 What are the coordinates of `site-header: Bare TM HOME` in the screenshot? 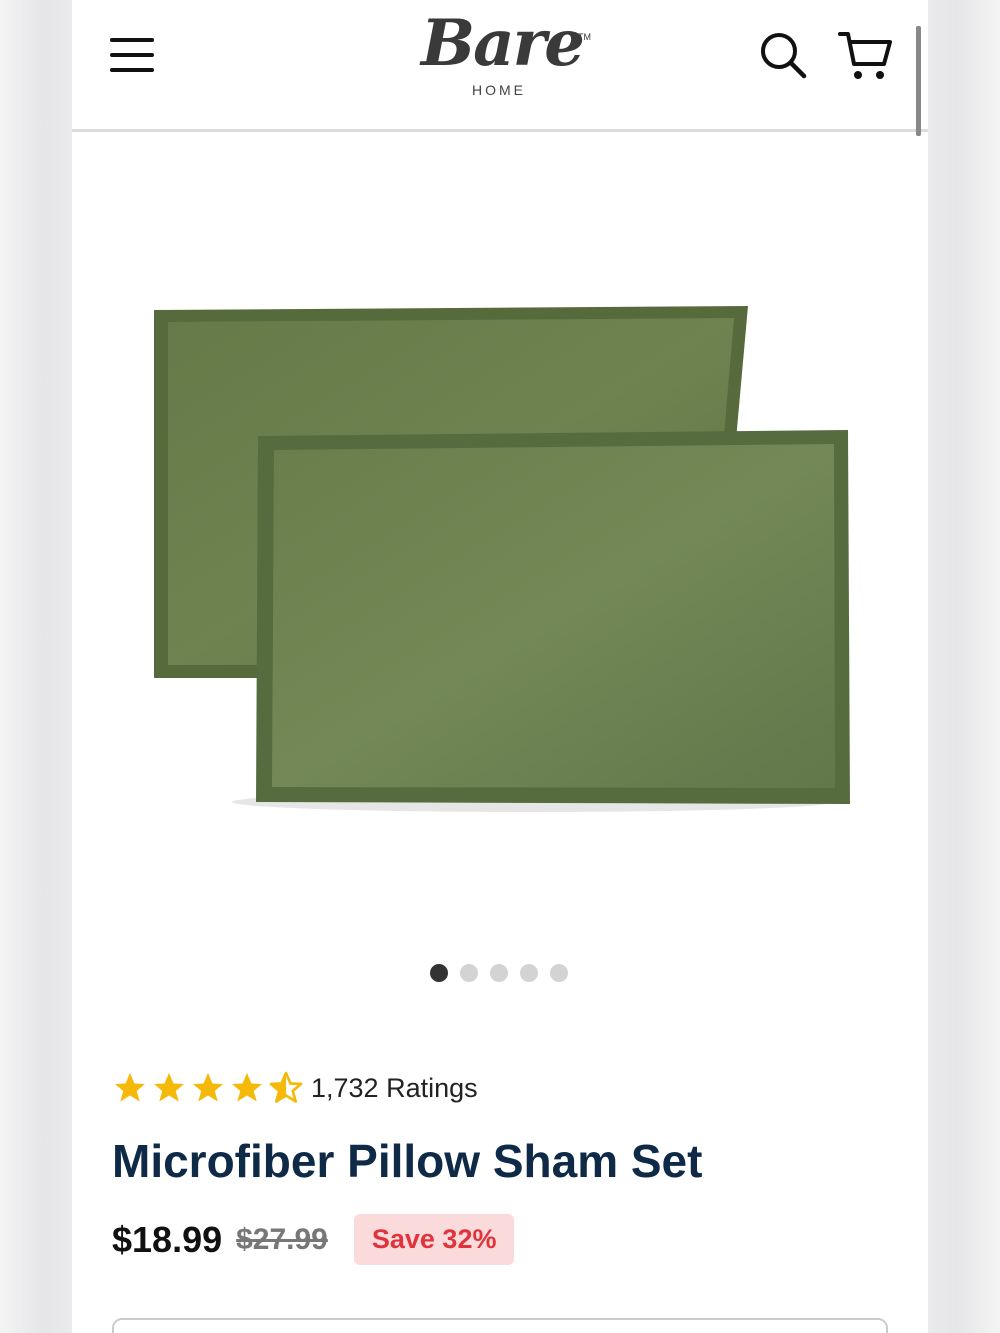 It's located at (500, 68).